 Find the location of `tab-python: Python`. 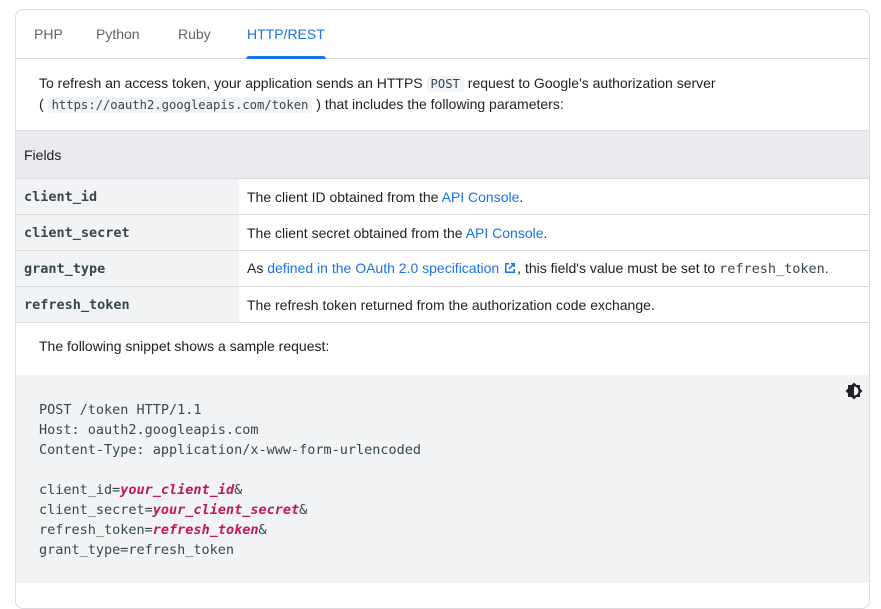

tab-python: Python is located at coordinates (118, 34).